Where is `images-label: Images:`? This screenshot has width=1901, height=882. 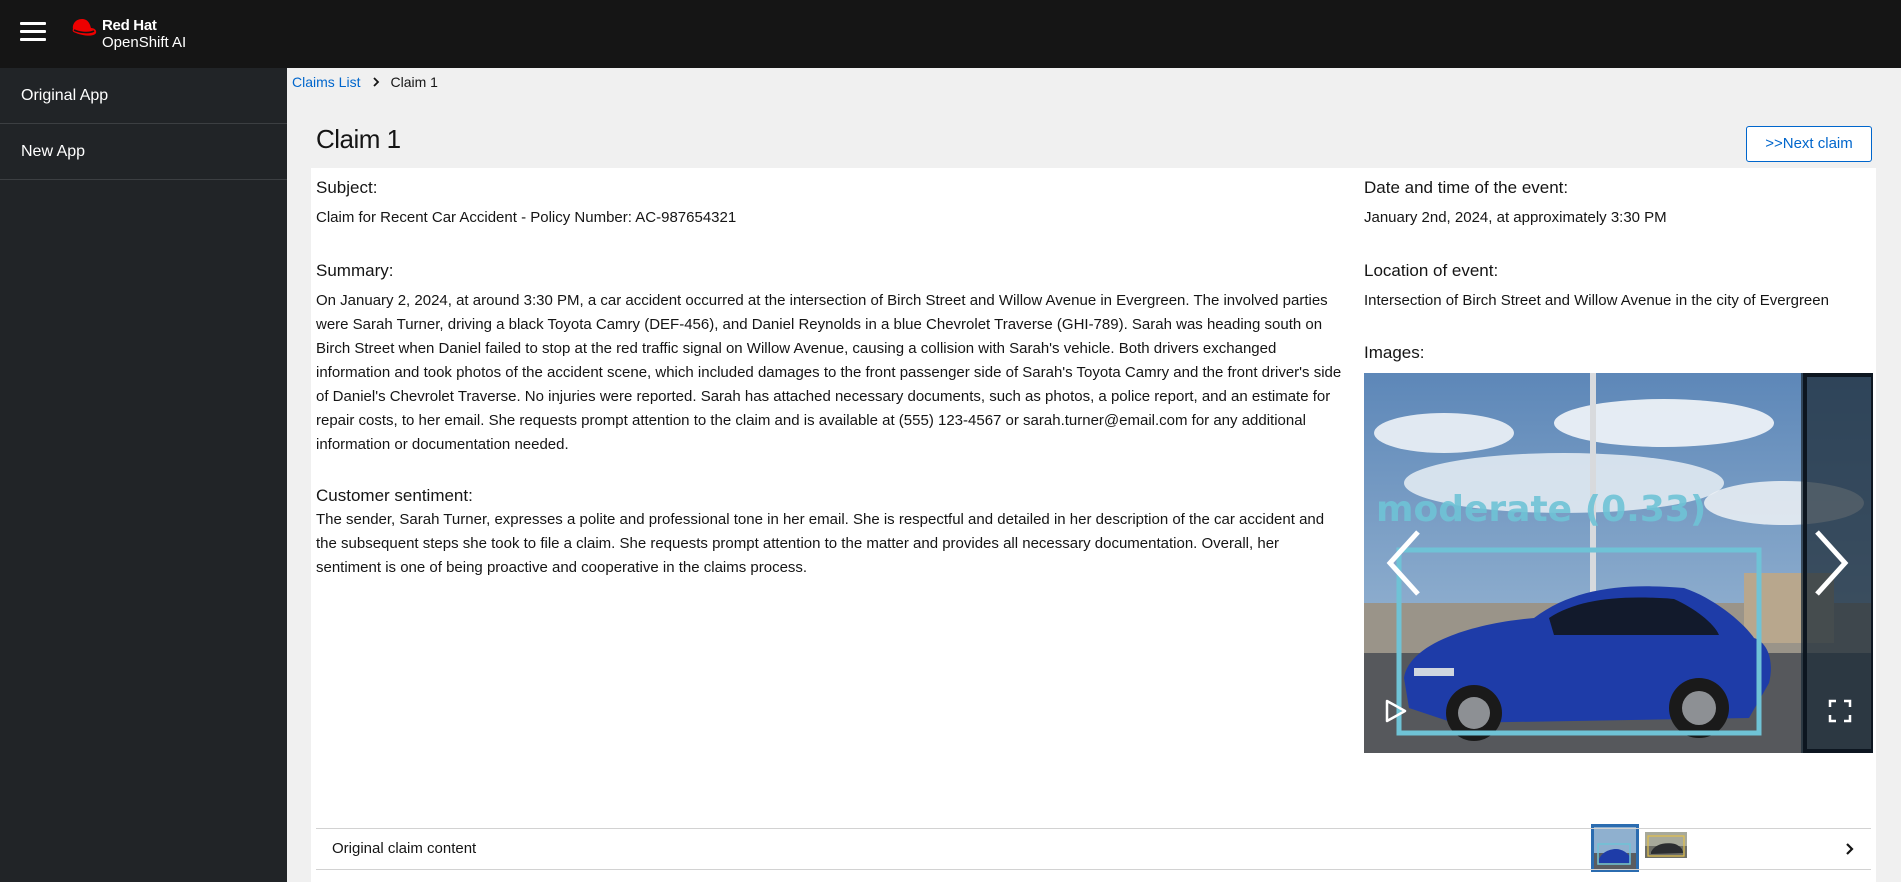
images-label: Images: is located at coordinates (1394, 352).